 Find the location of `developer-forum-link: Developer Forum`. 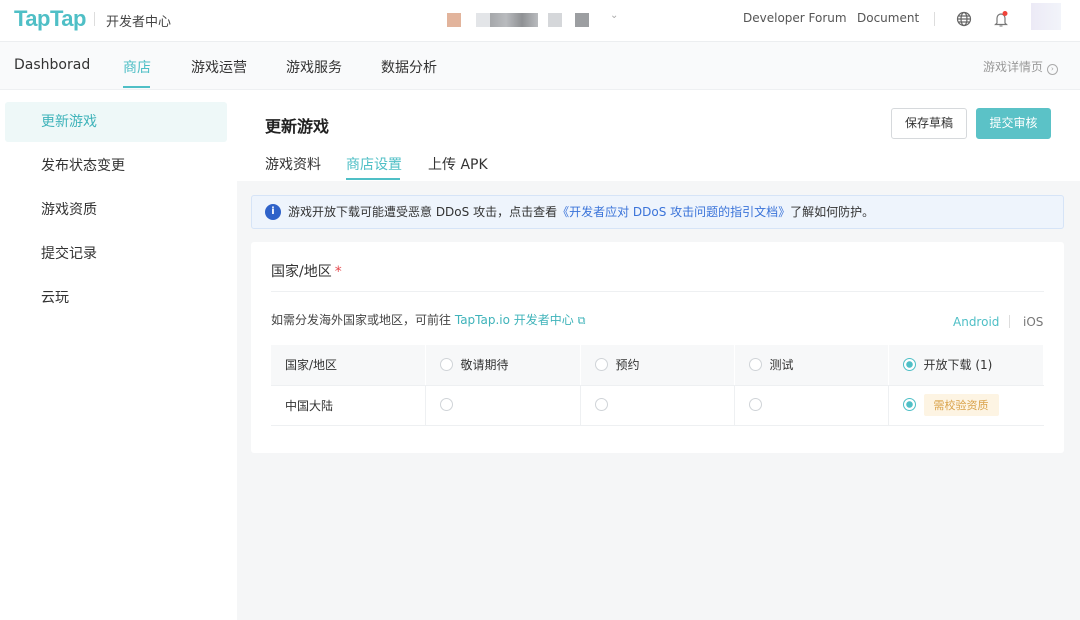

developer-forum-link: Developer Forum is located at coordinates (795, 18).